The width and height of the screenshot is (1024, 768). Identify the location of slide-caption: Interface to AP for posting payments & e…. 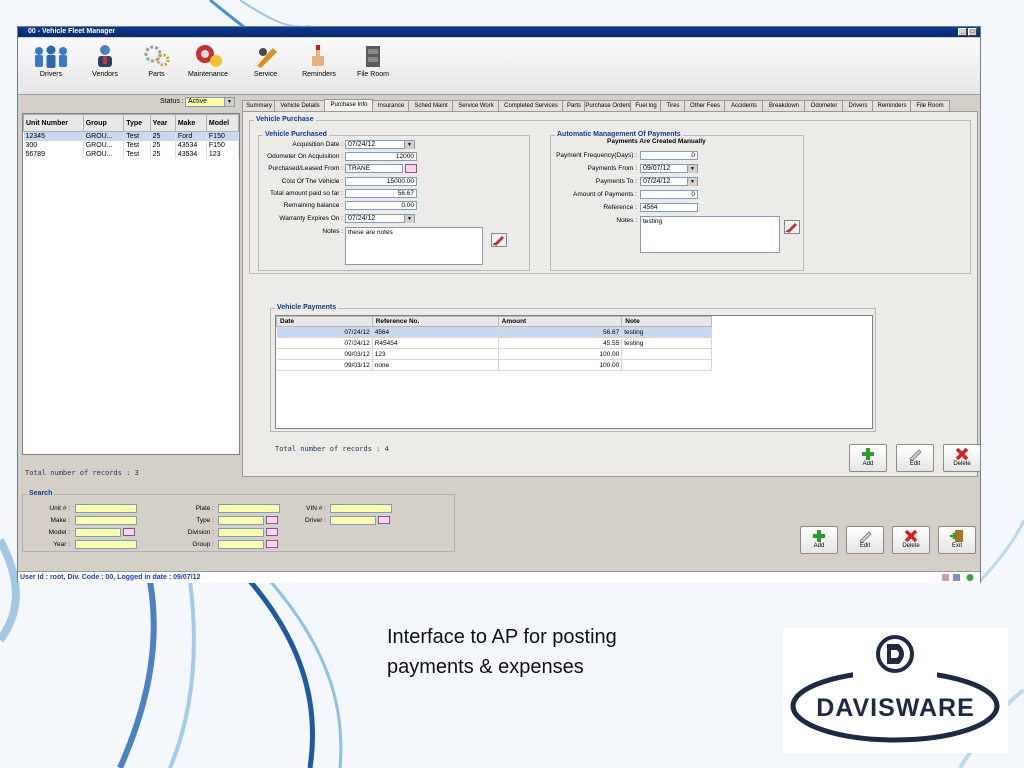
(502, 652).